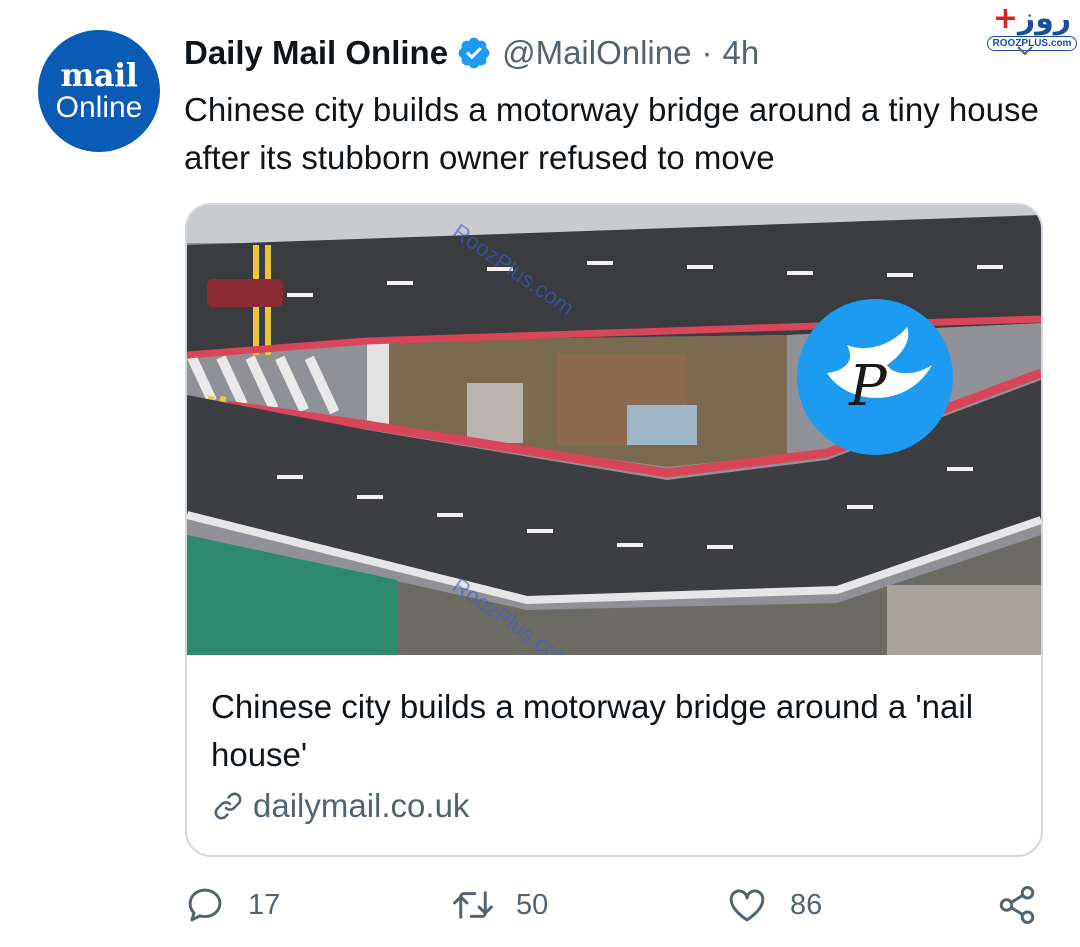 The height and width of the screenshot is (947, 1080). I want to click on display-name: Daily Mail Online, so click(316, 53).